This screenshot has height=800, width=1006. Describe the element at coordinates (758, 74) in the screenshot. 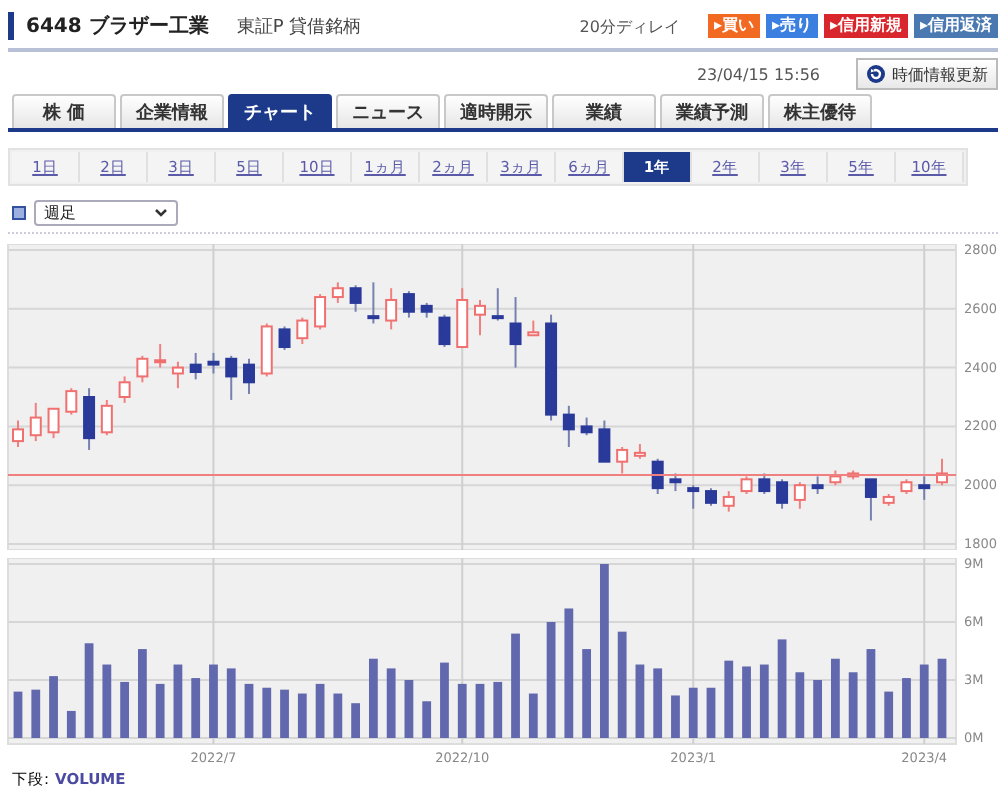

I see `timestamp: 23/04/15 15:56` at that location.